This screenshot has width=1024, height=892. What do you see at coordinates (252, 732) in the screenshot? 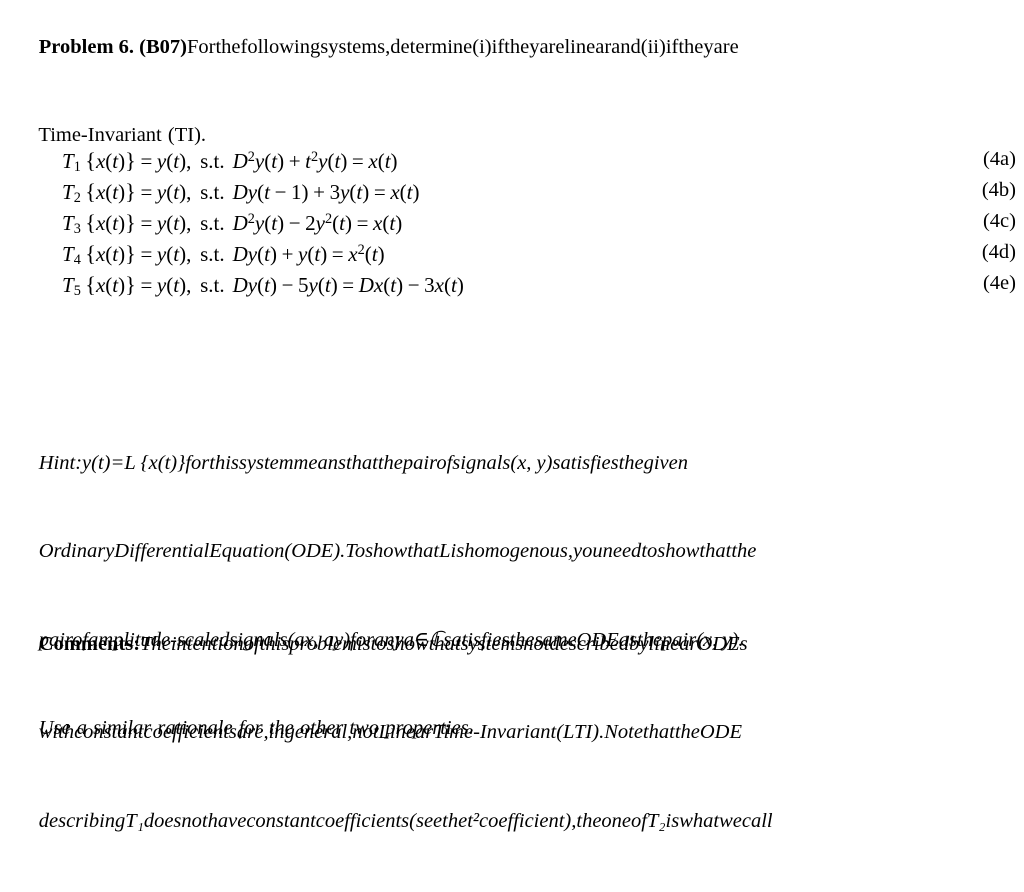
I see `comments-word: are,` at bounding box center [252, 732].